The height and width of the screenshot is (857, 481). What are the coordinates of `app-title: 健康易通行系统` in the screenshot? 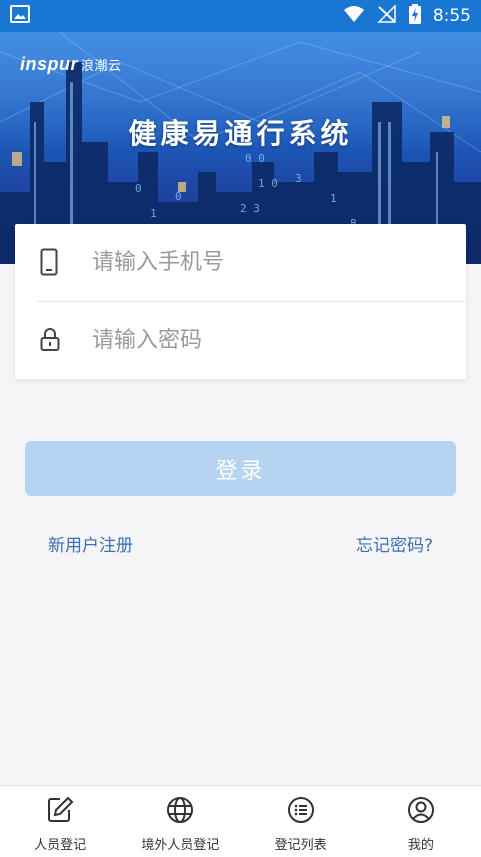 It's located at (240, 133).